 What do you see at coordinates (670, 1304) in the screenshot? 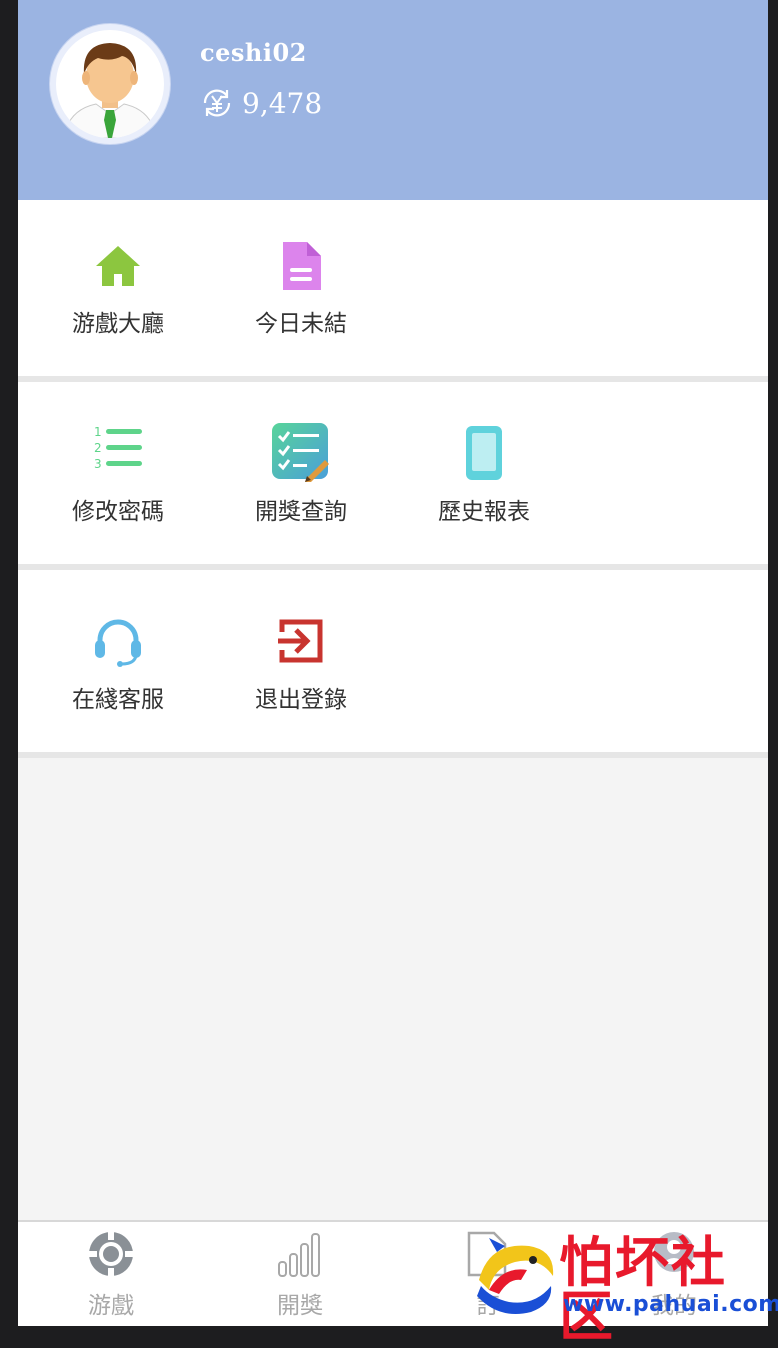
I see `watermark-url: www.pahuai.com` at bounding box center [670, 1304].